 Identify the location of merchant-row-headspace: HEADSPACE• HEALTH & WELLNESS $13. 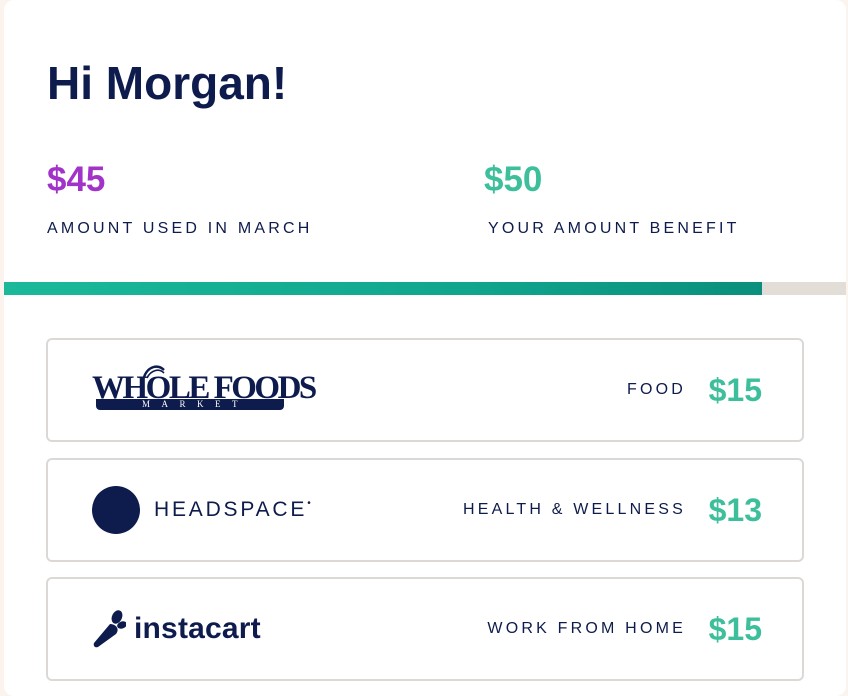
(425, 510).